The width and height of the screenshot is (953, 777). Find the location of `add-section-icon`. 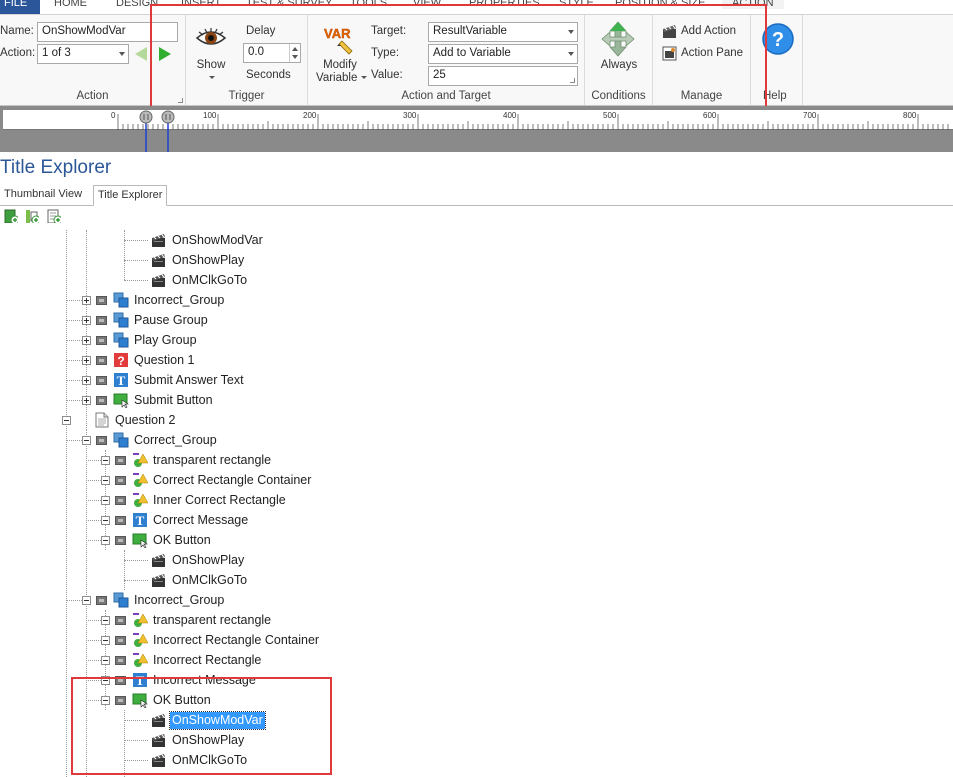

add-section-icon is located at coordinates (54, 216).